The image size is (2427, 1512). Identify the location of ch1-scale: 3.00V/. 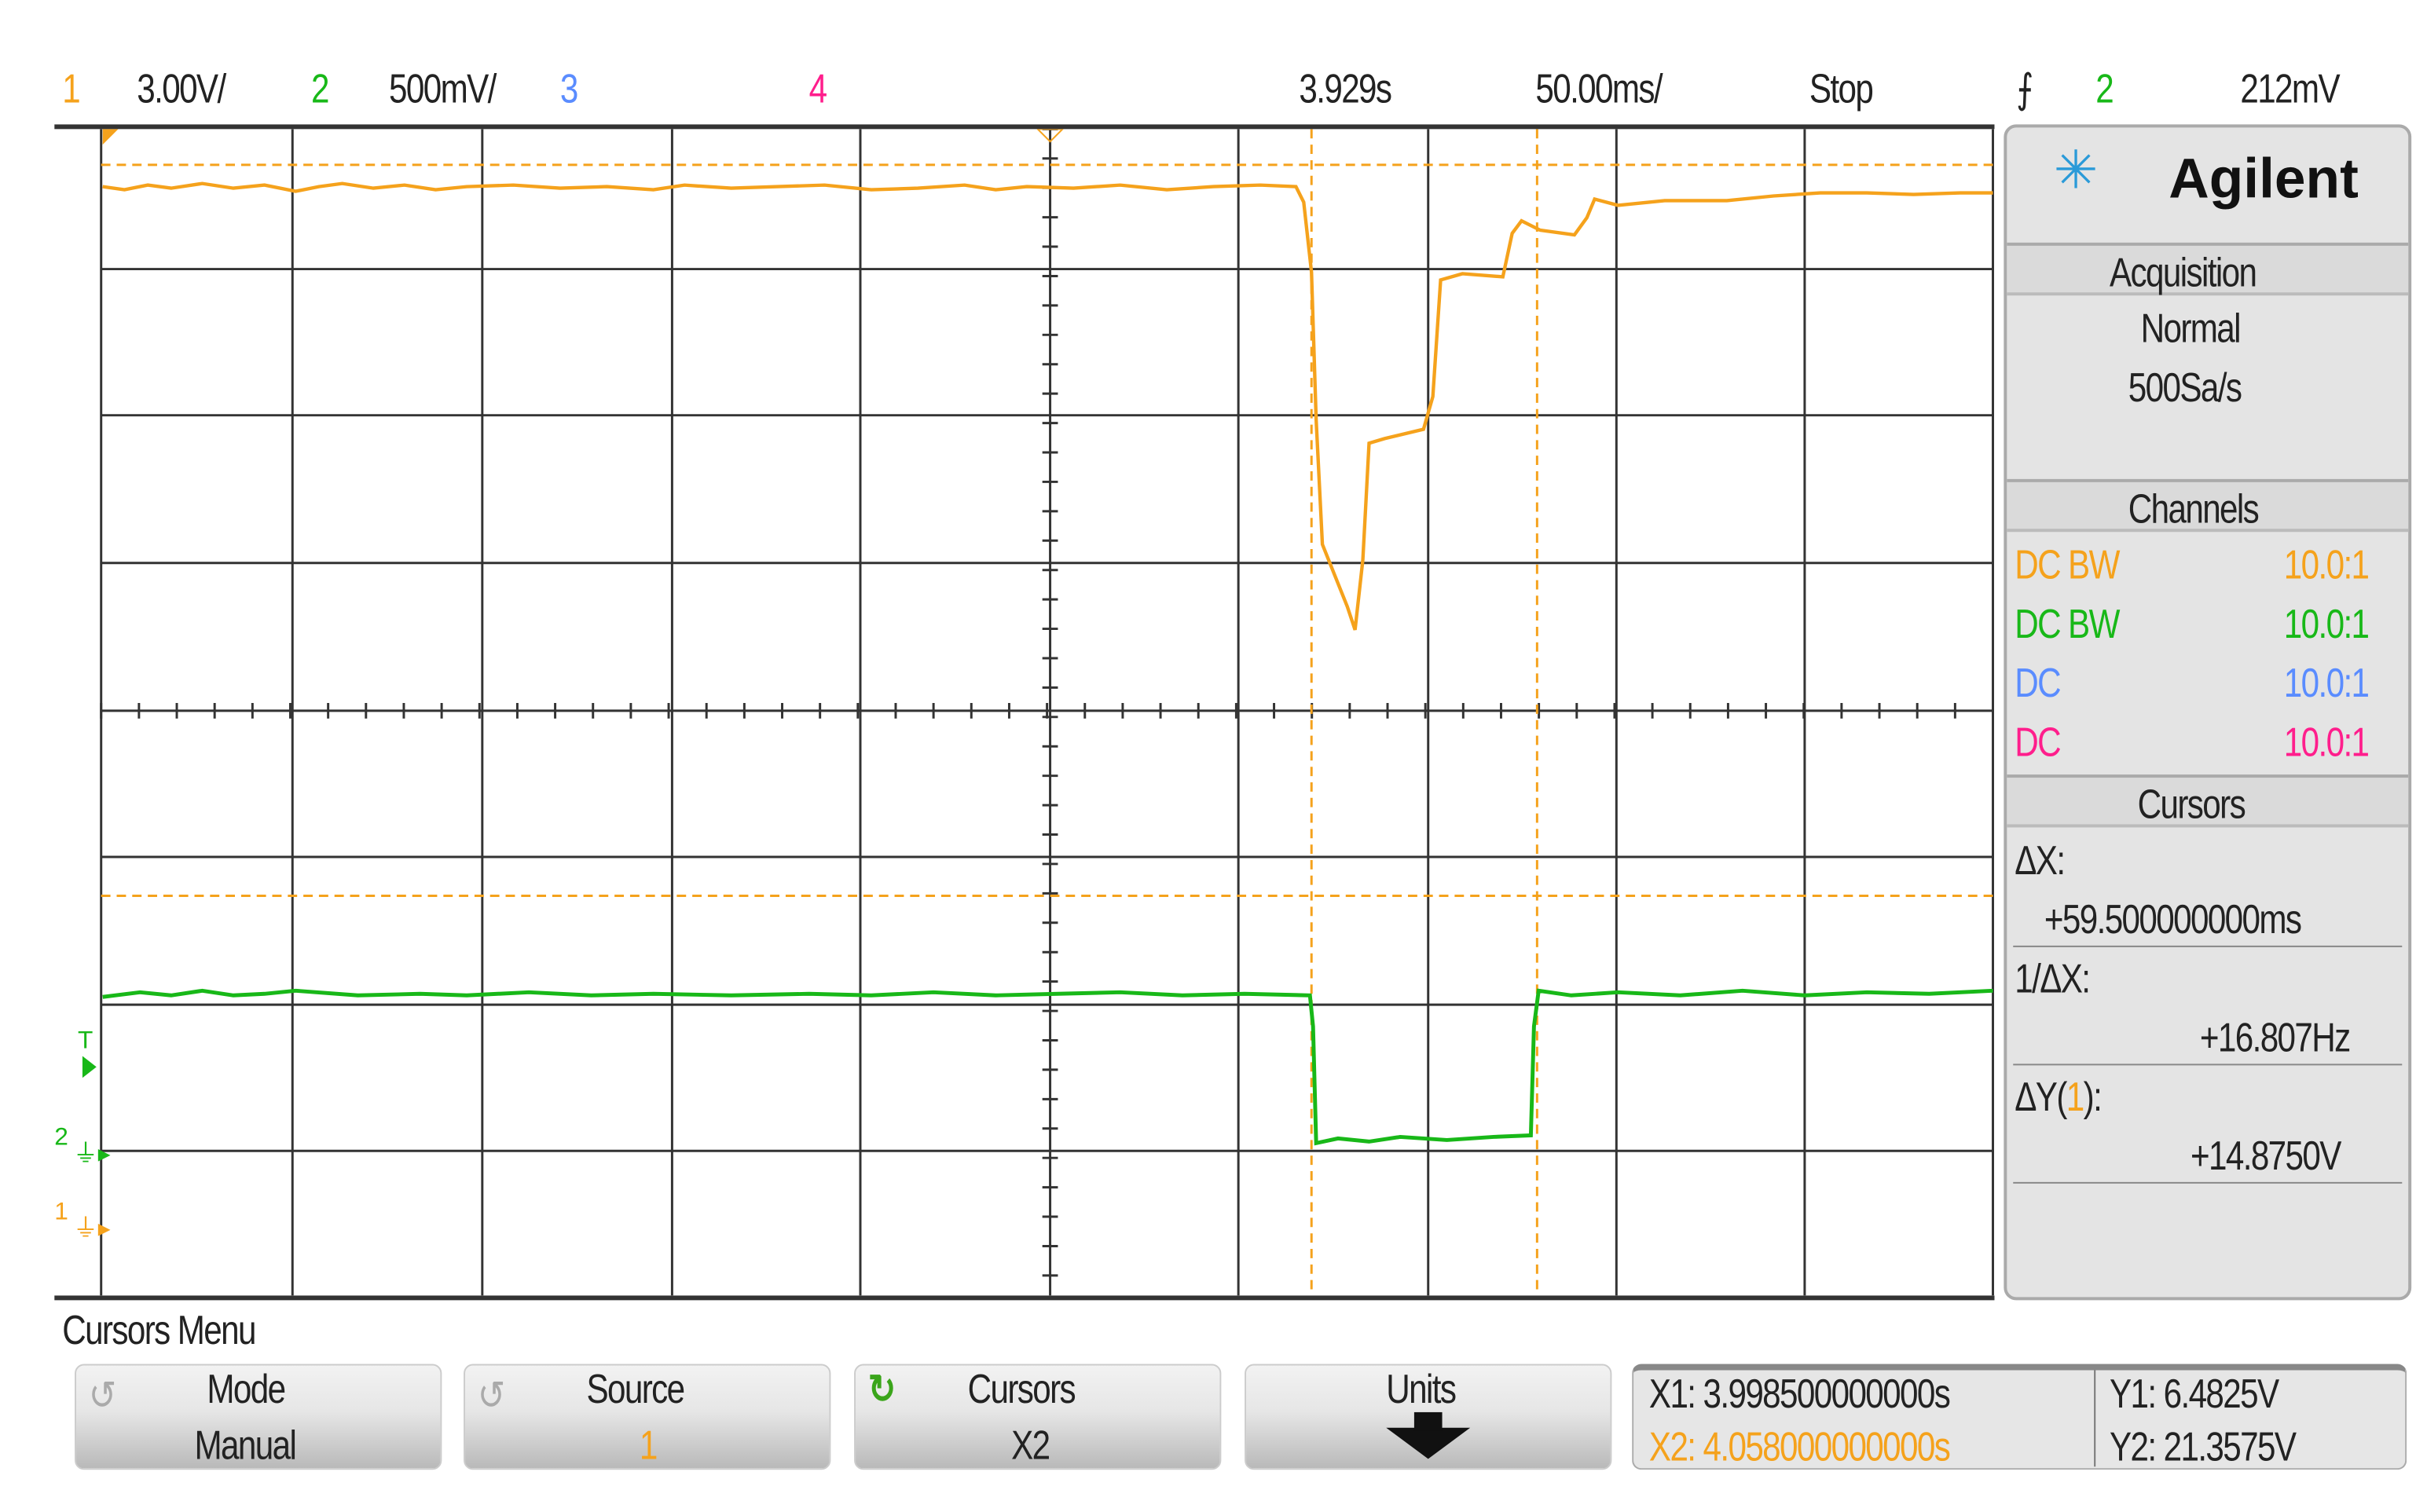
(181, 89).